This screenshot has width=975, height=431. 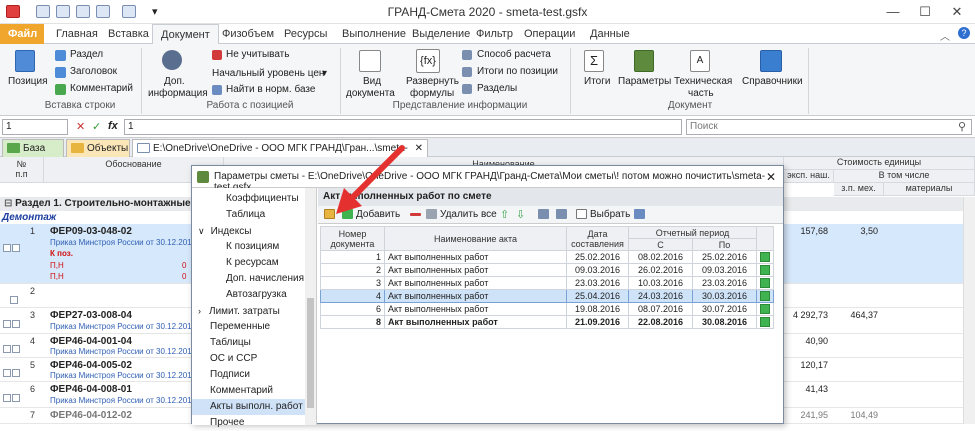 What do you see at coordinates (487, 12) in the screenshot?
I see `window-title: ГРАНД-Смета 2020 - smeta-test.gsfx` at bounding box center [487, 12].